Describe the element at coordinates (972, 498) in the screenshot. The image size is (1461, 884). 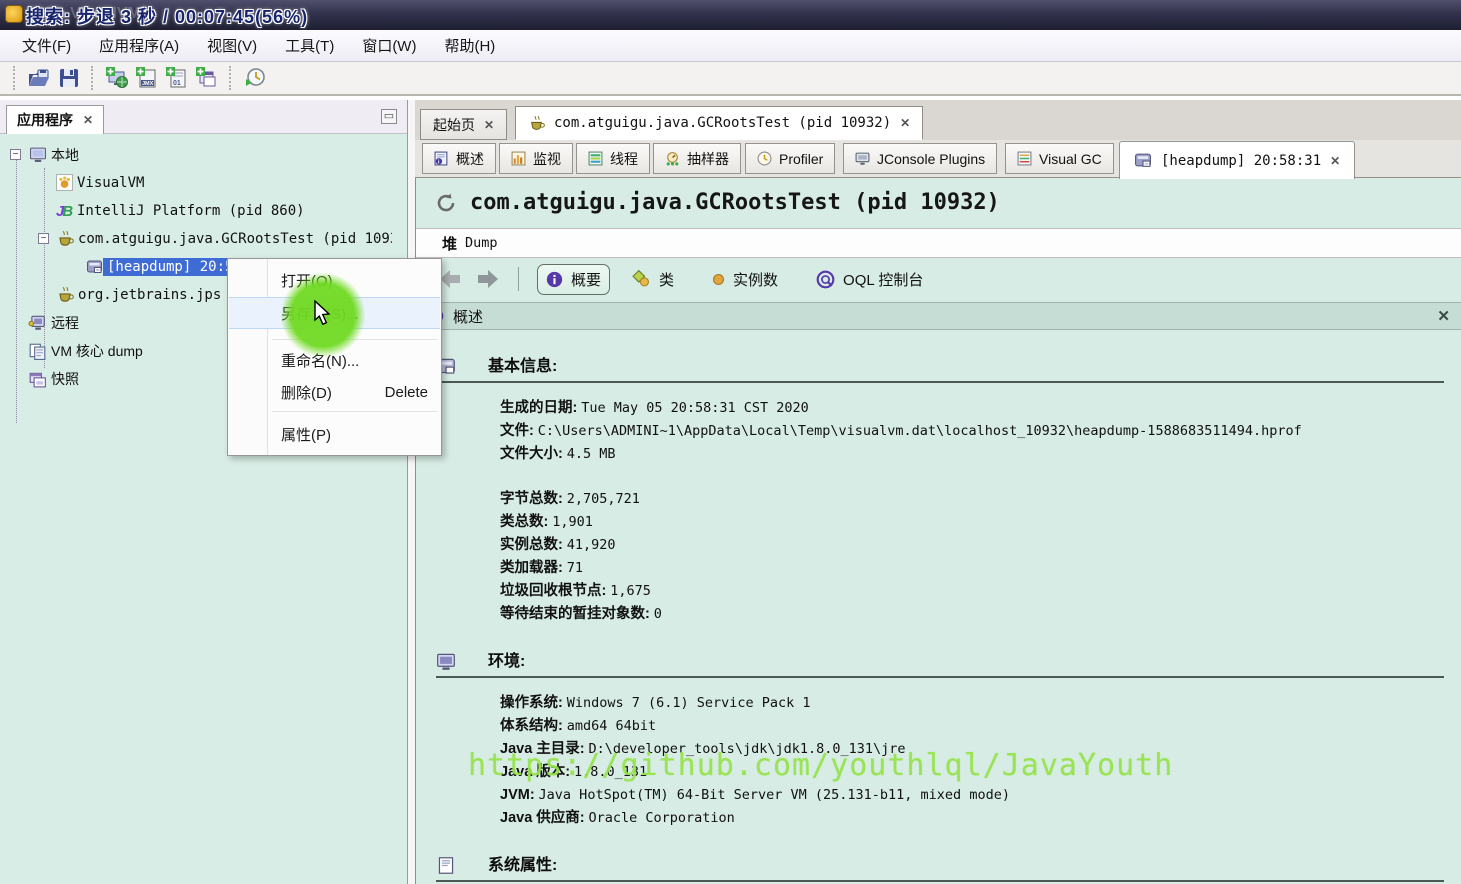
I see `info-row: 字节总数: 2,705,721` at that location.